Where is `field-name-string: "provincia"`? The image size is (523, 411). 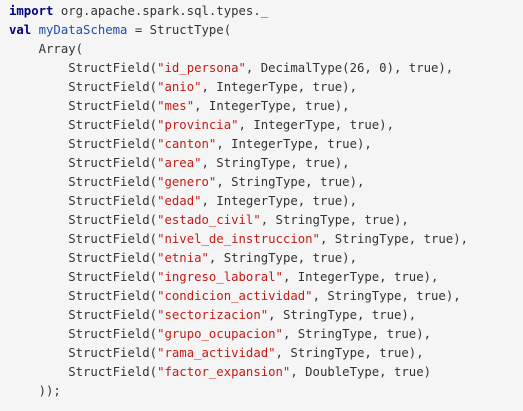
field-name-string: "provincia" is located at coordinates (198, 125).